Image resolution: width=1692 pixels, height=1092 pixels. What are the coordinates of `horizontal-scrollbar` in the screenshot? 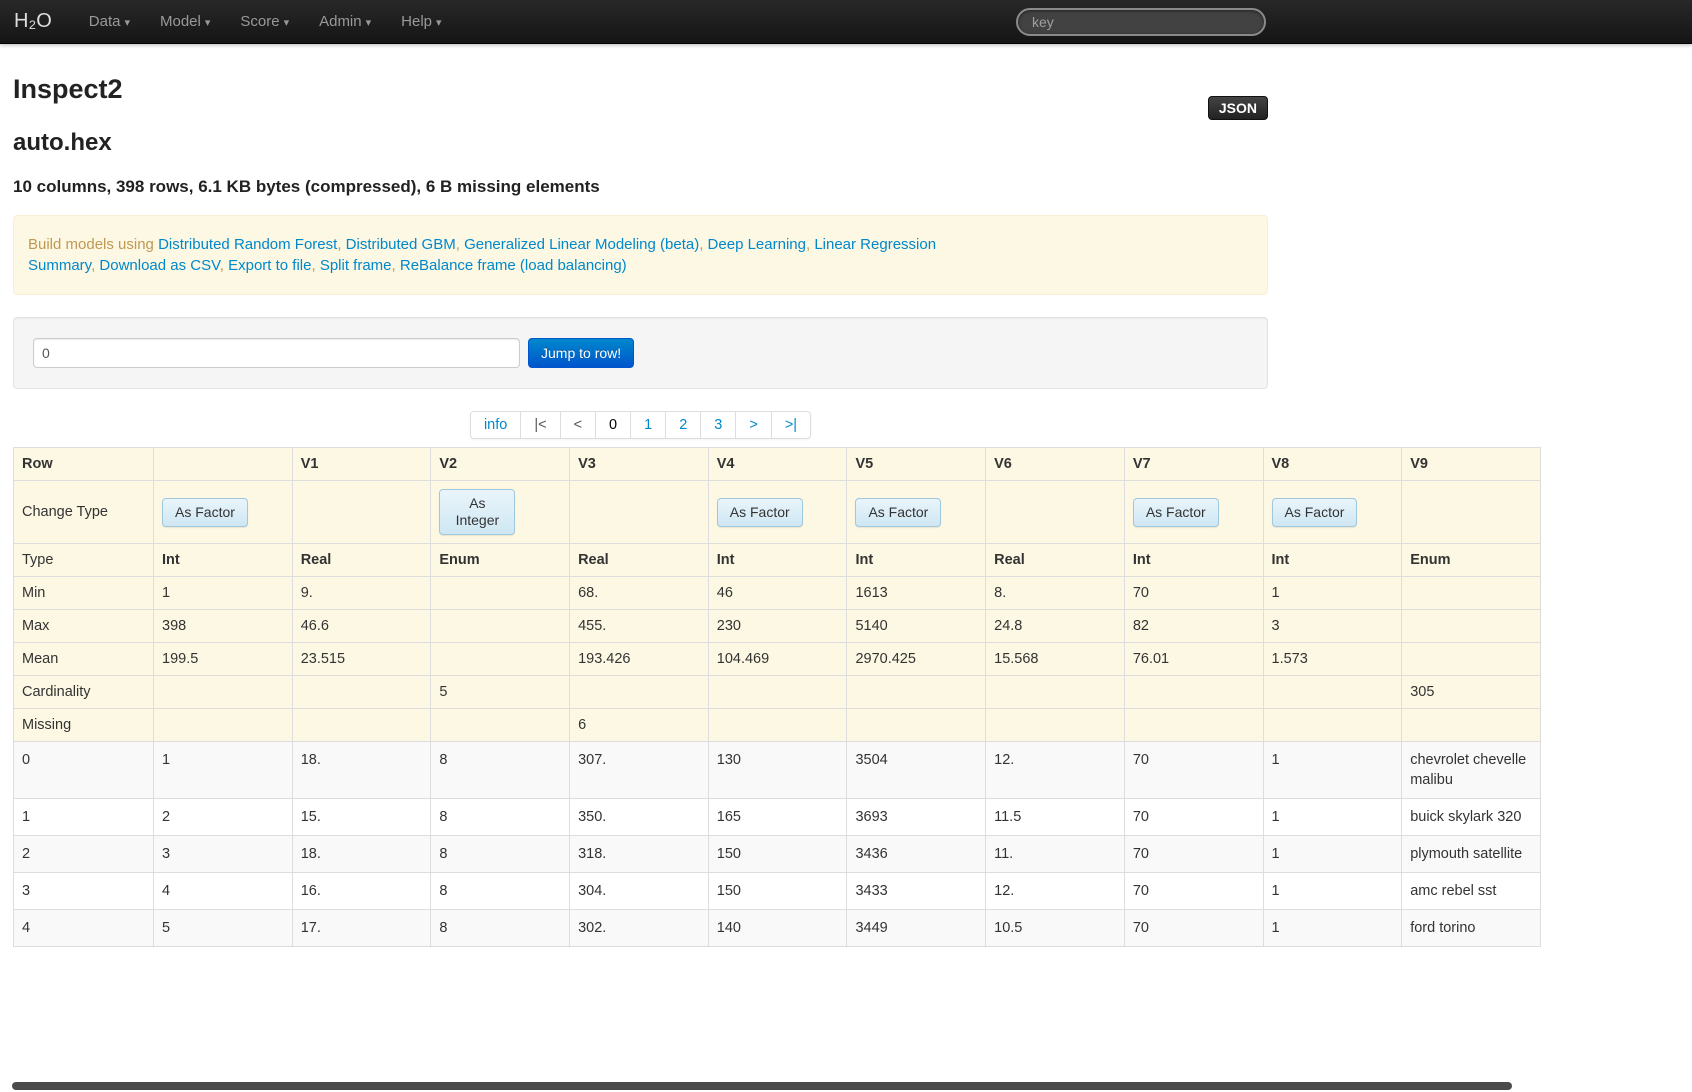 It's located at (762, 1086).